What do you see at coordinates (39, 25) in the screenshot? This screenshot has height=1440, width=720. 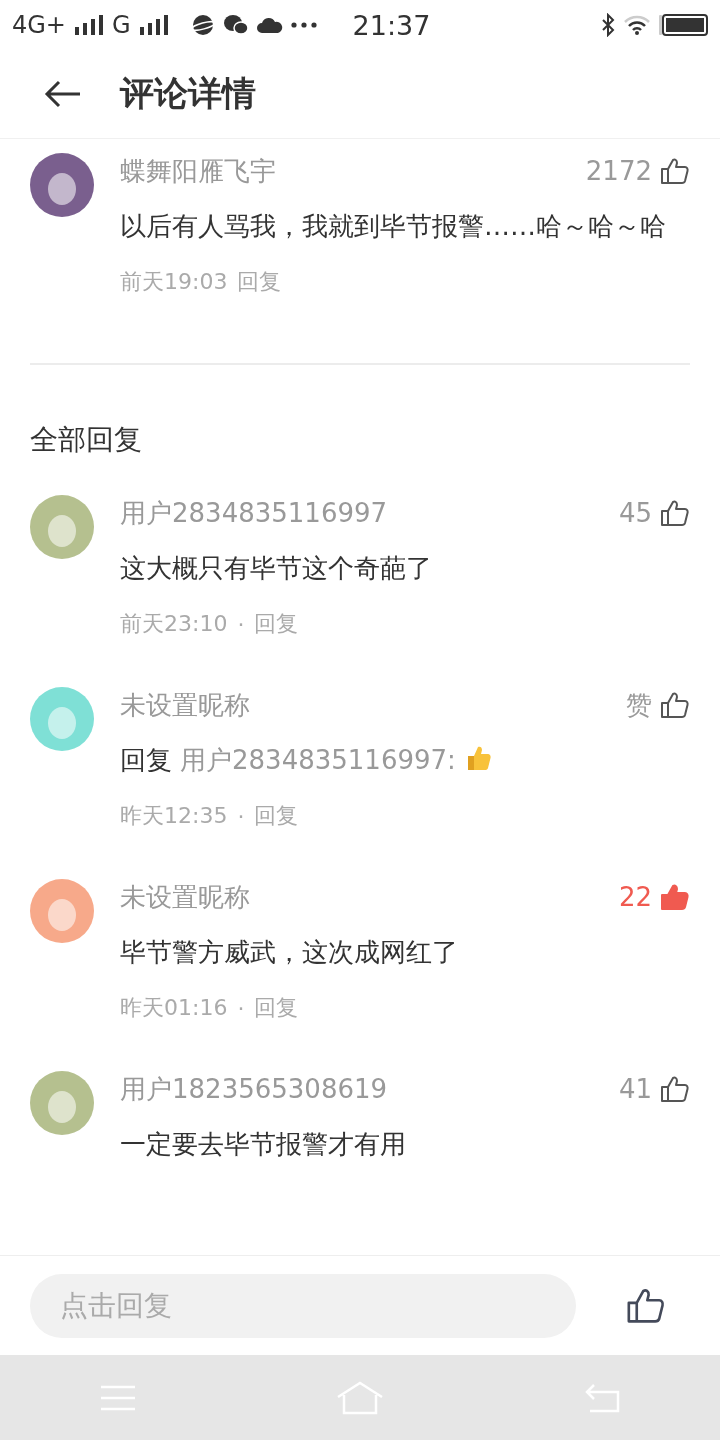 I see `network-label: 4G+` at bounding box center [39, 25].